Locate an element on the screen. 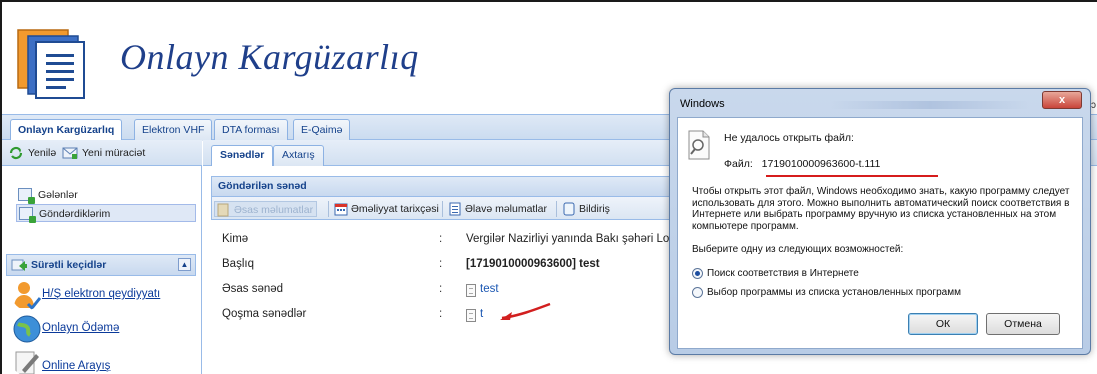 Image resolution: width=1097 pixels, height=374 pixels. app-title: Onlayn Kargüzarlıq is located at coordinates (269, 57).